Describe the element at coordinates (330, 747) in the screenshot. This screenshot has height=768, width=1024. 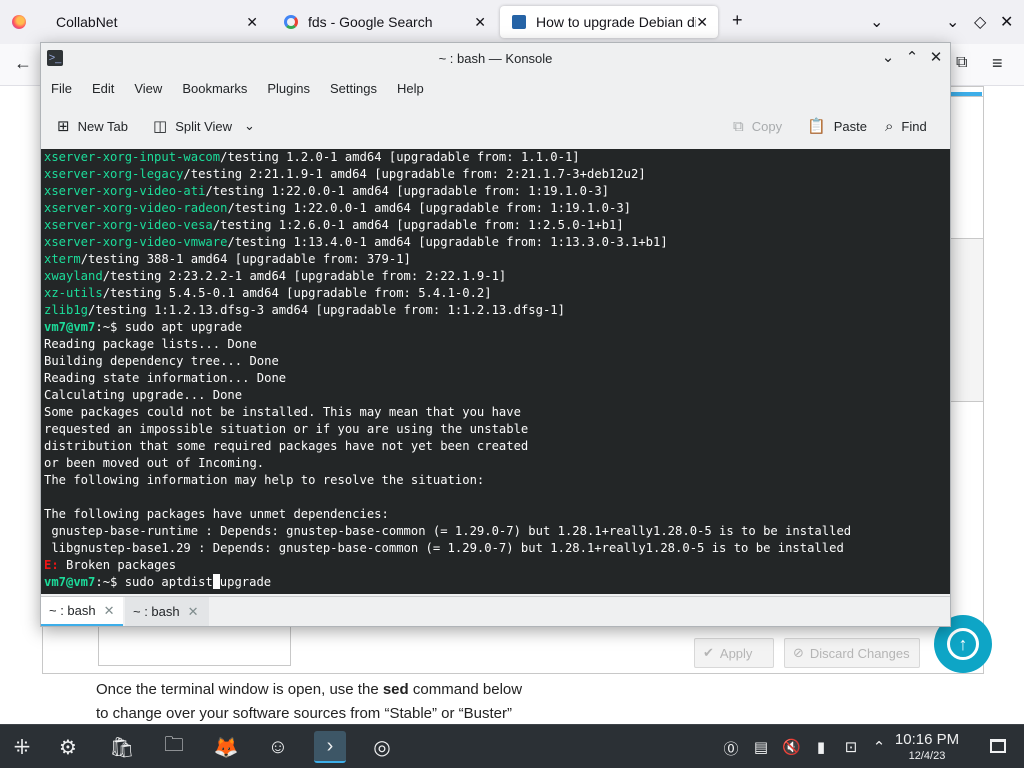
I see `konsole-task-icon: ›` at that location.